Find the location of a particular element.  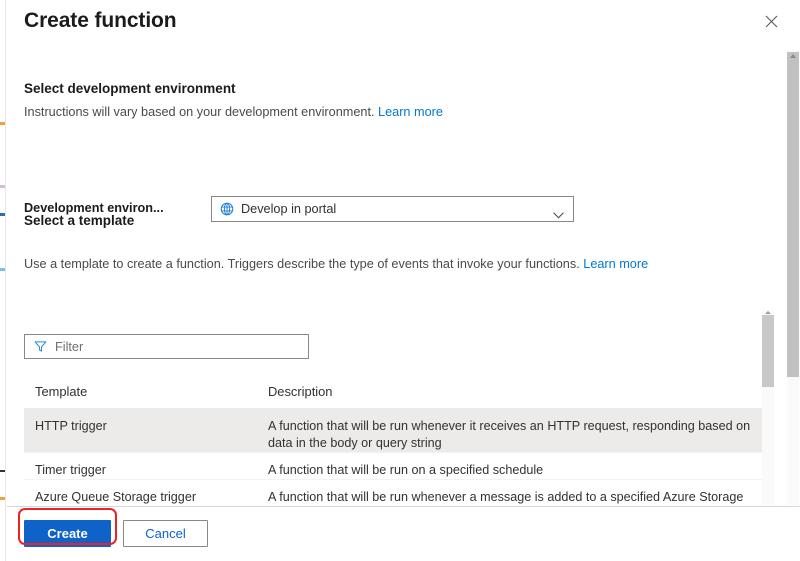

background-page-sliver is located at coordinates (3, 280).